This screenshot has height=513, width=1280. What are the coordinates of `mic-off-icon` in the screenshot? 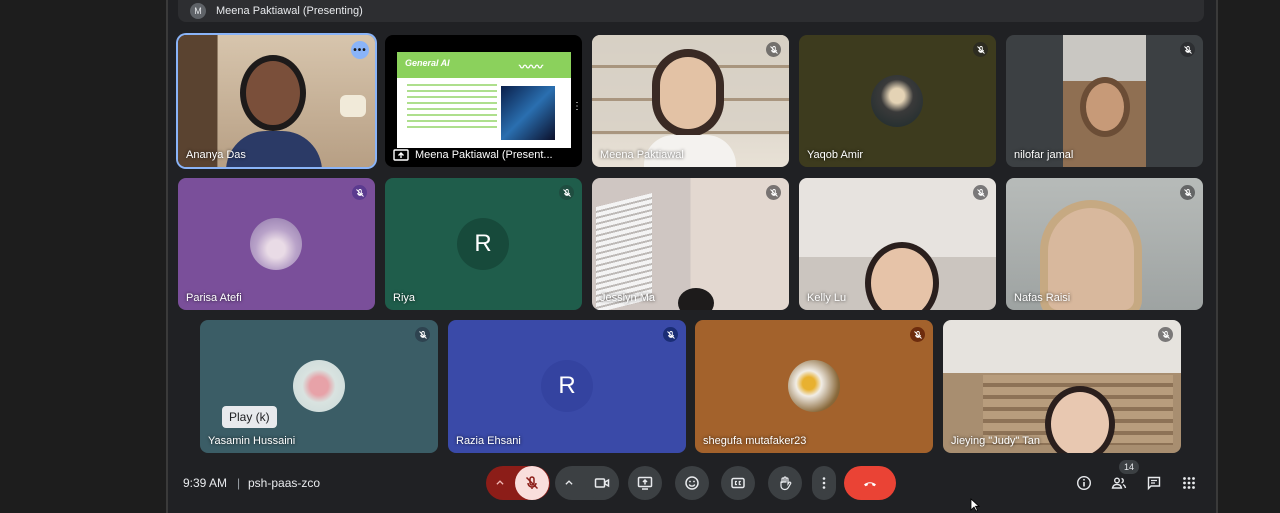 It's located at (532, 483).